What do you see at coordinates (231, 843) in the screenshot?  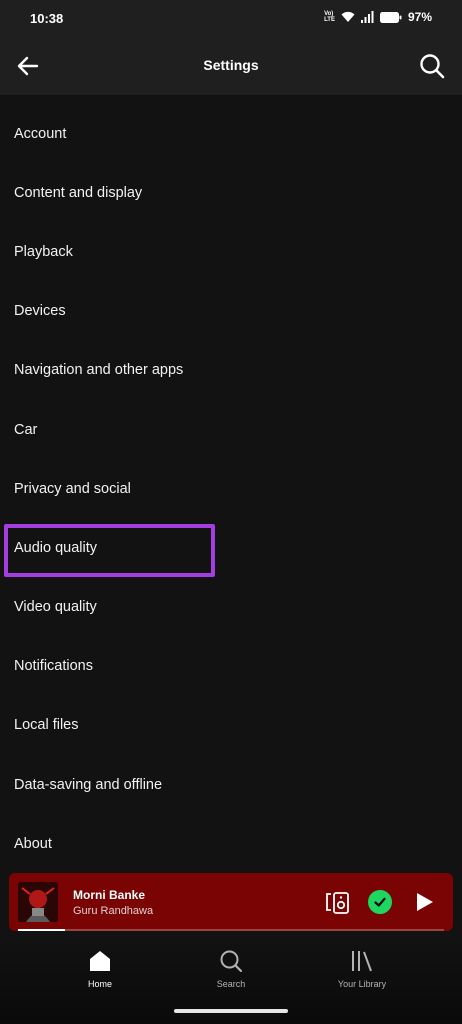 I see `menu-item-about: About` at bounding box center [231, 843].